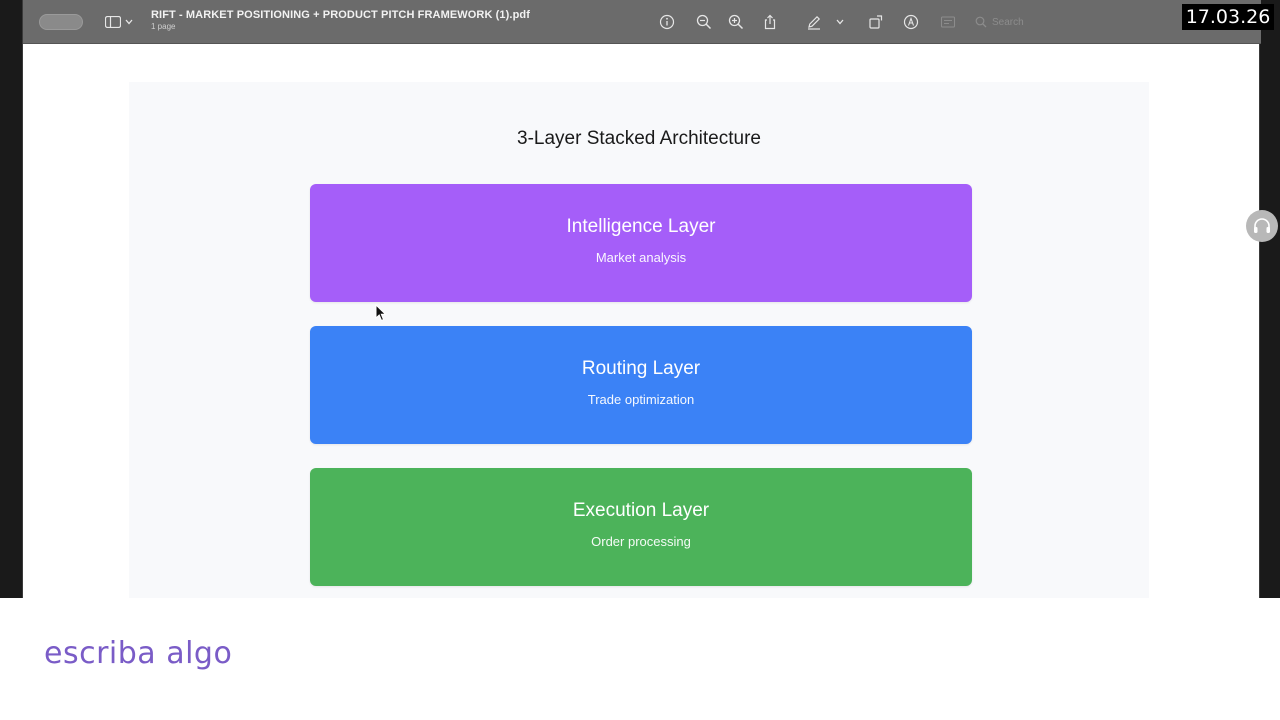  I want to click on form-icon, so click(948, 22).